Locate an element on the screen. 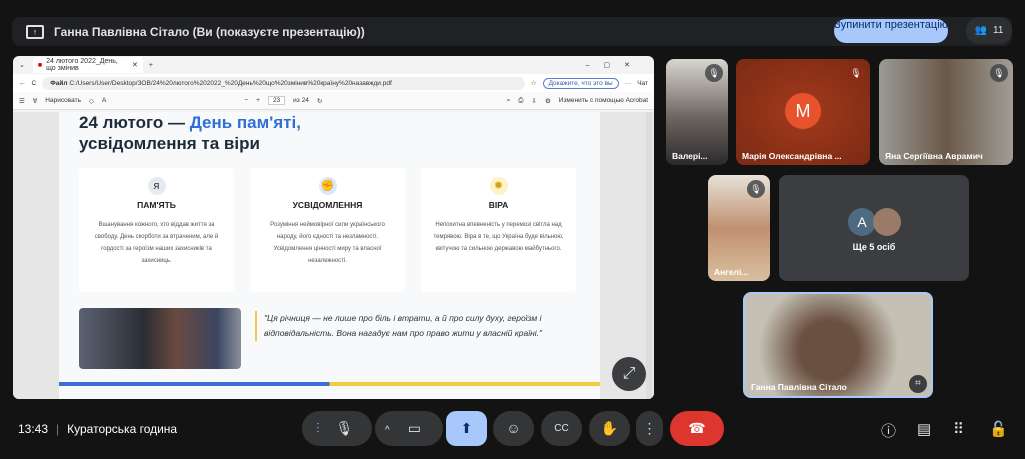  mic-button: ⫶ 🎙 is located at coordinates (337, 428).